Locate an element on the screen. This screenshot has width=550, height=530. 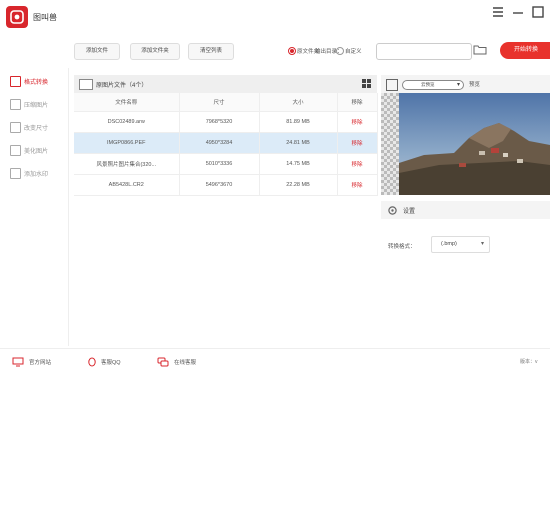
resize-icon is located at coordinates (15, 127).